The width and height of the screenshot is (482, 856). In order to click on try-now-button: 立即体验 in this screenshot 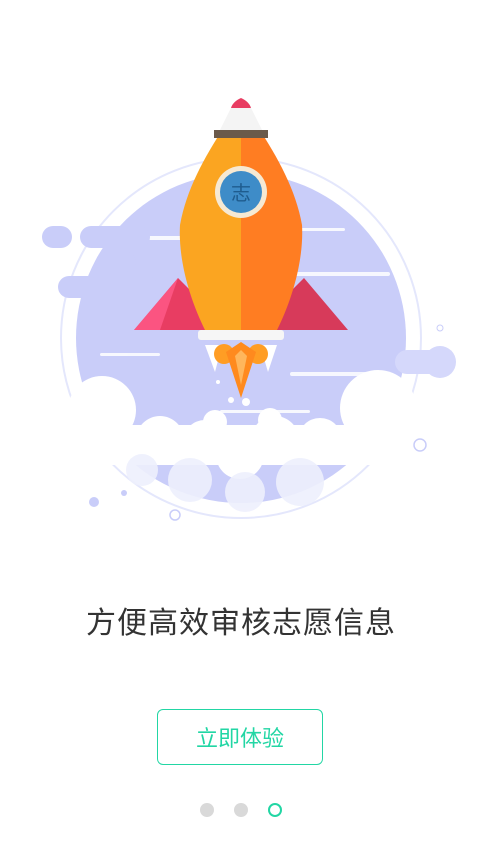, I will do `click(240, 737)`.